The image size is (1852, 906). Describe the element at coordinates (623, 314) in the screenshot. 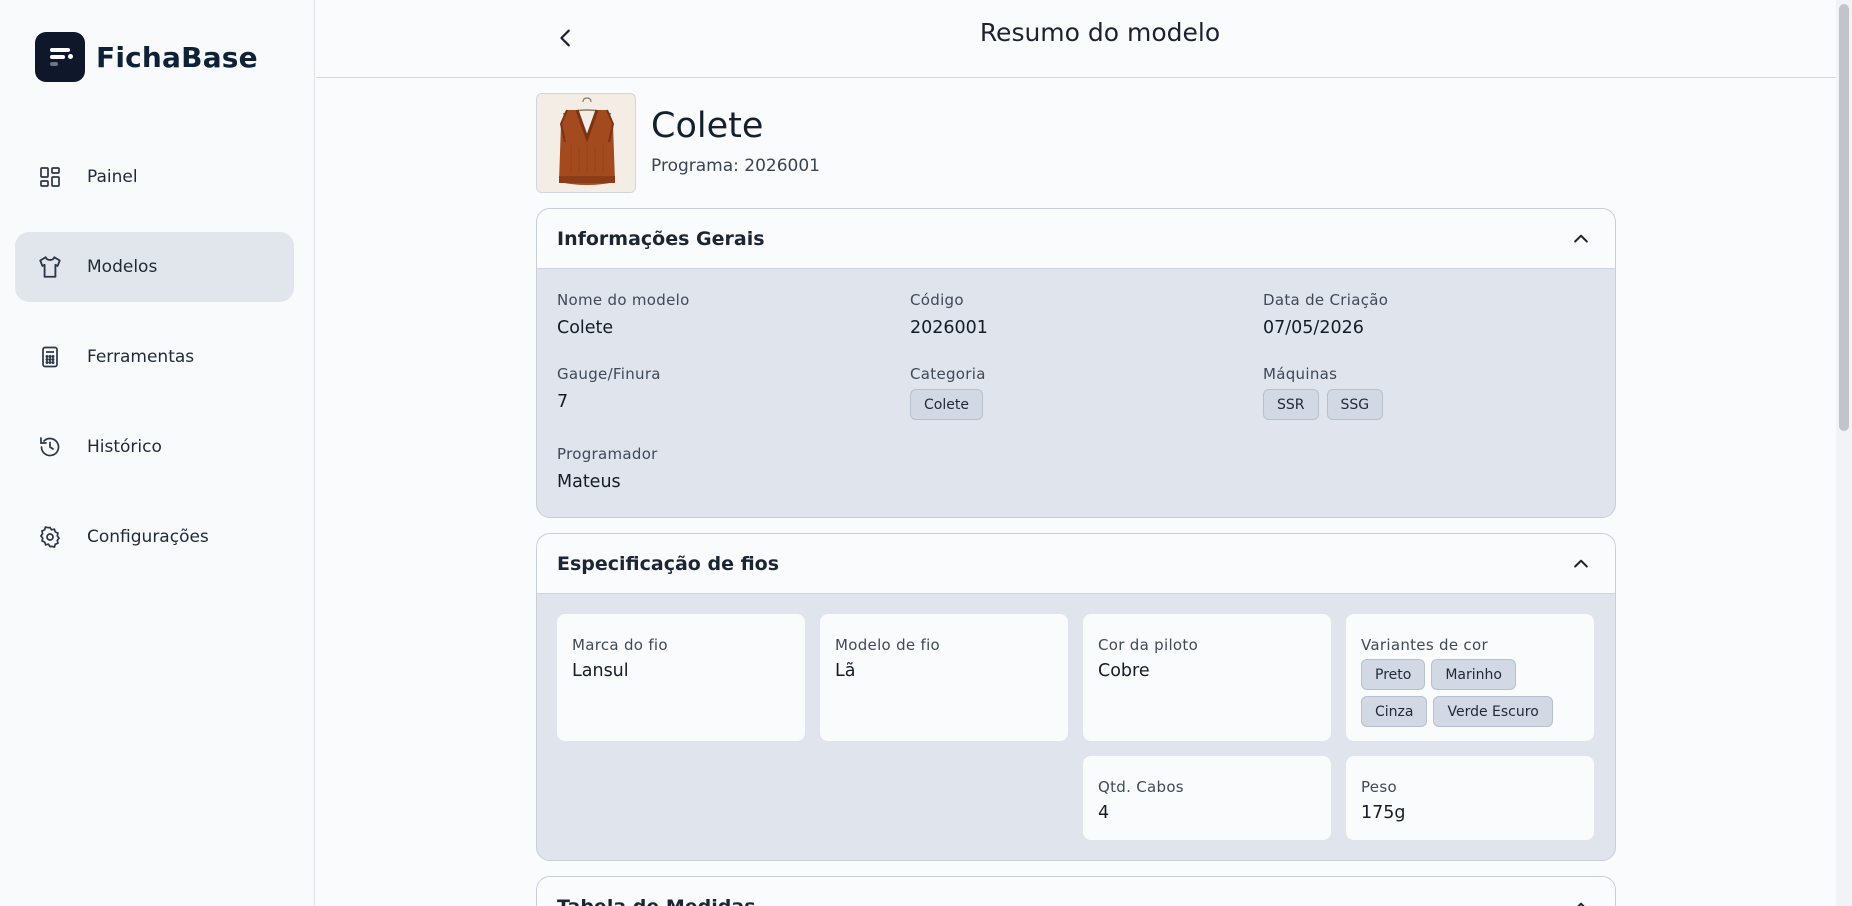

I see `field-model-name: Nome do modelo Colete` at that location.